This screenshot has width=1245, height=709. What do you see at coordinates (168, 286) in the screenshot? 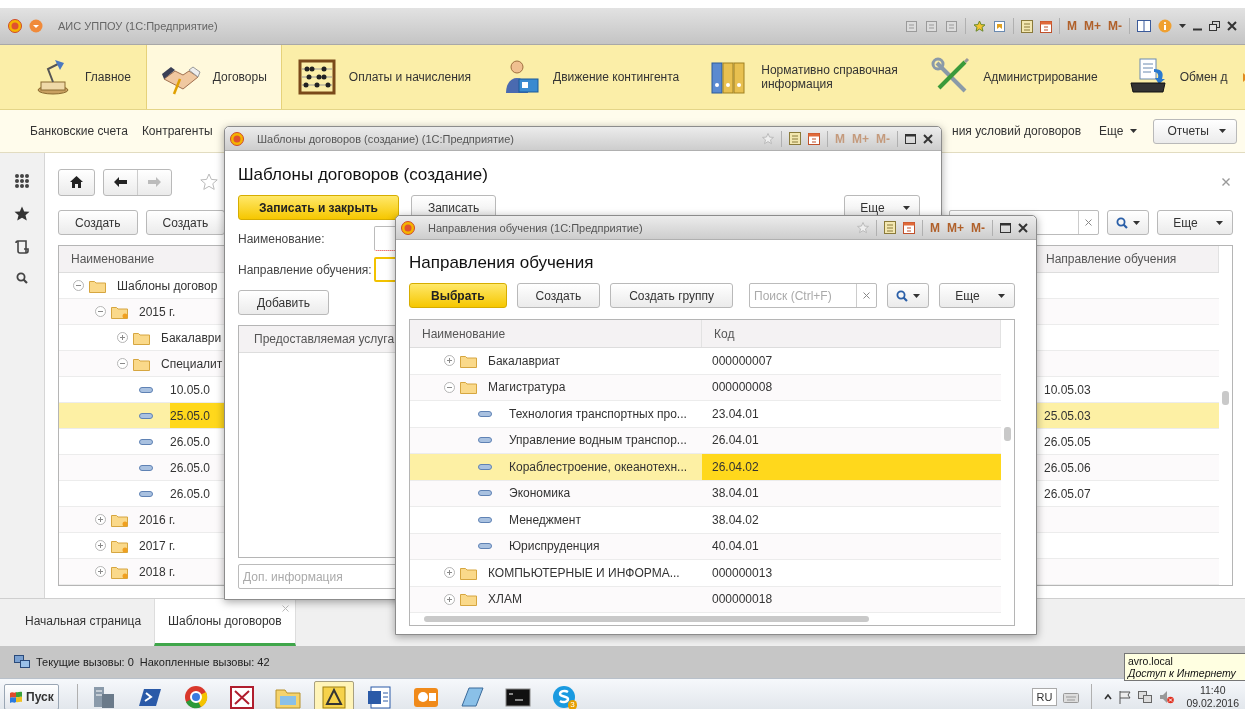
I see `table-cell-text: Шаблоны договор` at bounding box center [168, 286].